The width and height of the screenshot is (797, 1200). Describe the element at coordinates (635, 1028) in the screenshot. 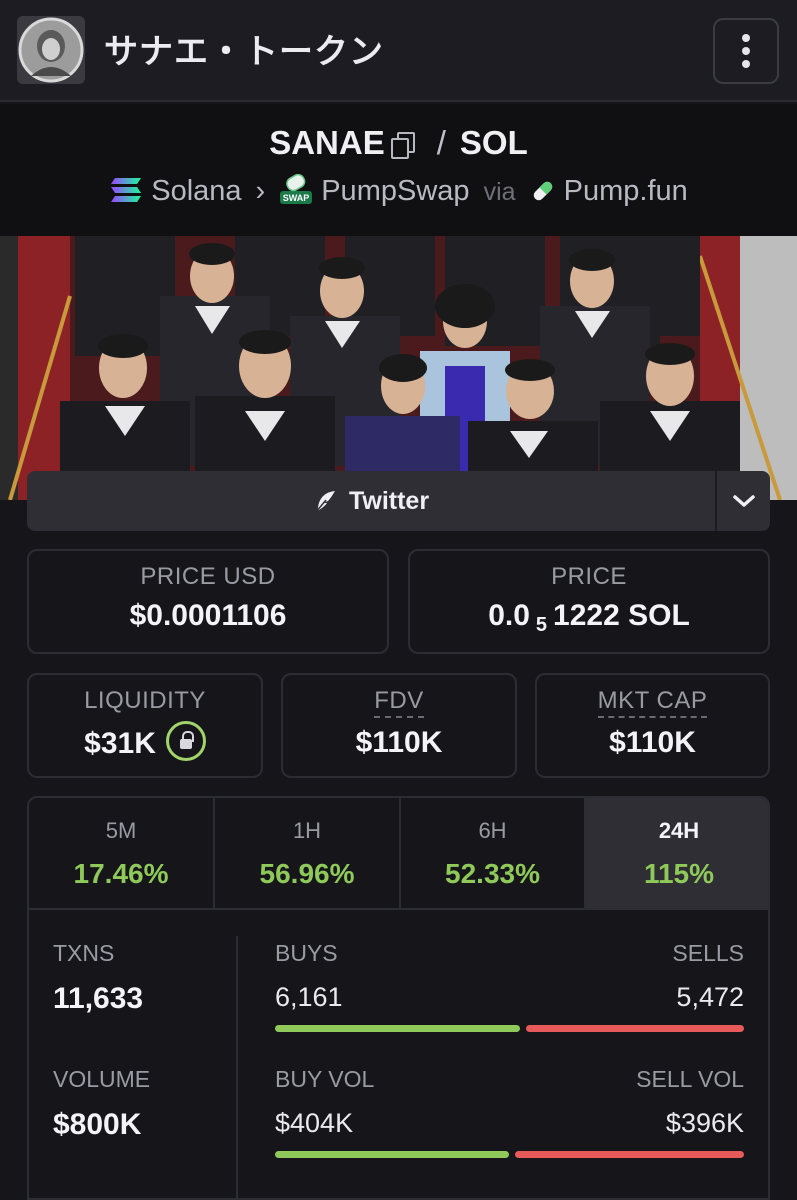

I see `sells-ratio-bar` at that location.